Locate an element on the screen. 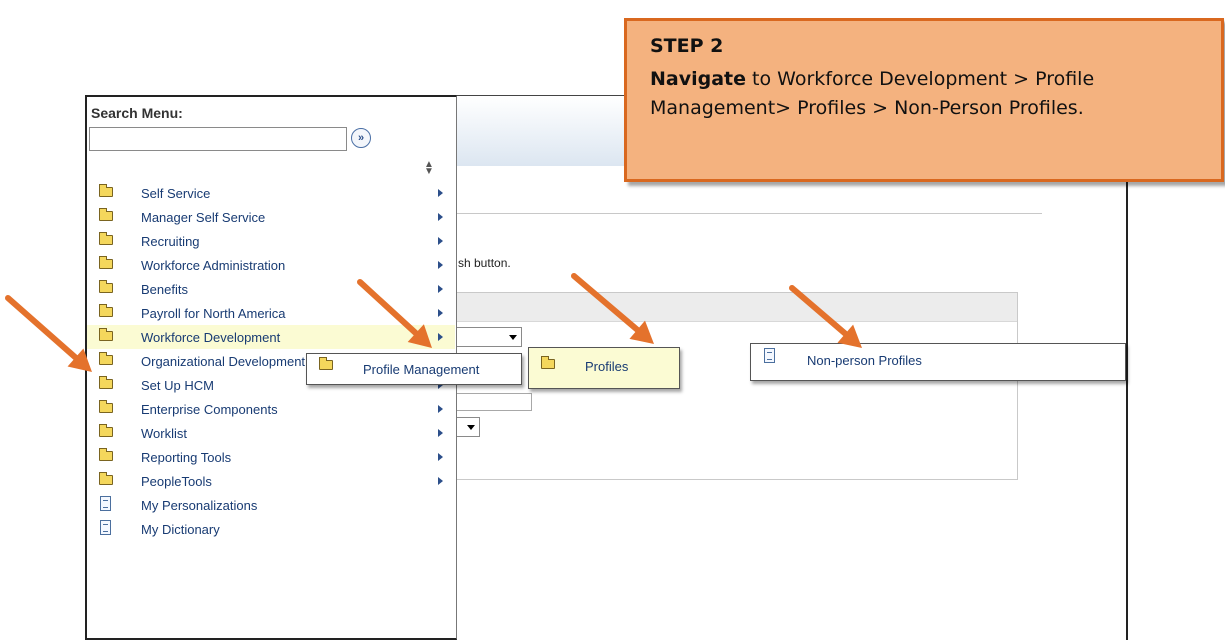 Image resolution: width=1225 pixels, height=640 pixels. menu-item-label: Reporting Tools is located at coordinates (186, 457).